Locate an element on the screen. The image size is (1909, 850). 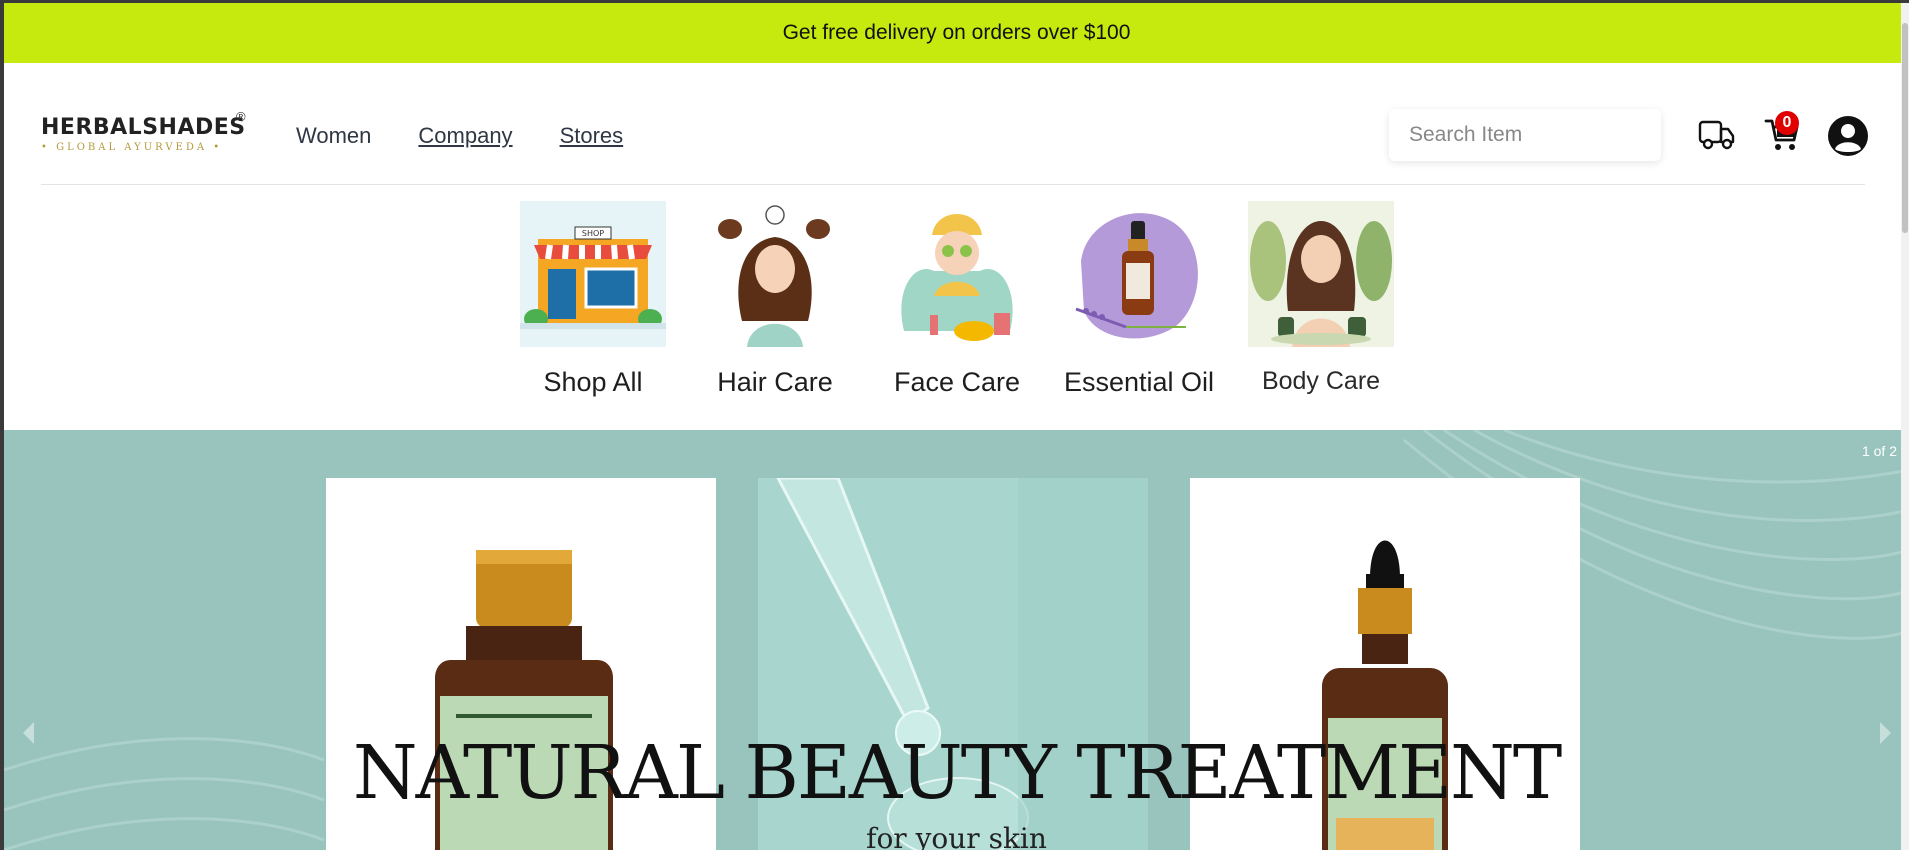
nav-stores: Stores is located at coordinates (592, 136).